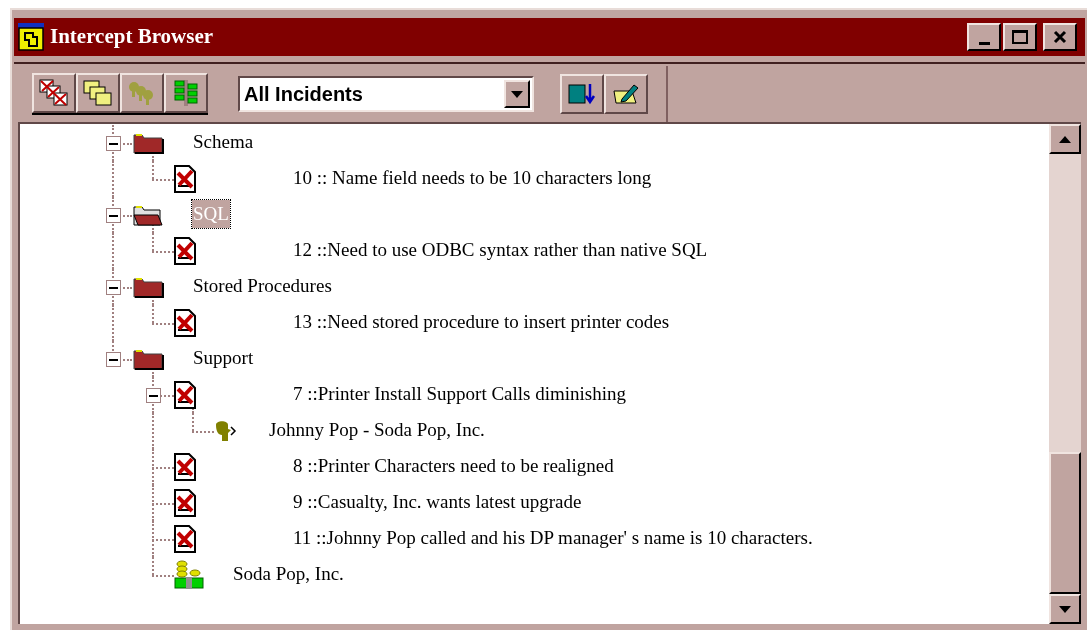 This screenshot has width=1087, height=630. I want to click on sort-down-icon, so click(582, 94).